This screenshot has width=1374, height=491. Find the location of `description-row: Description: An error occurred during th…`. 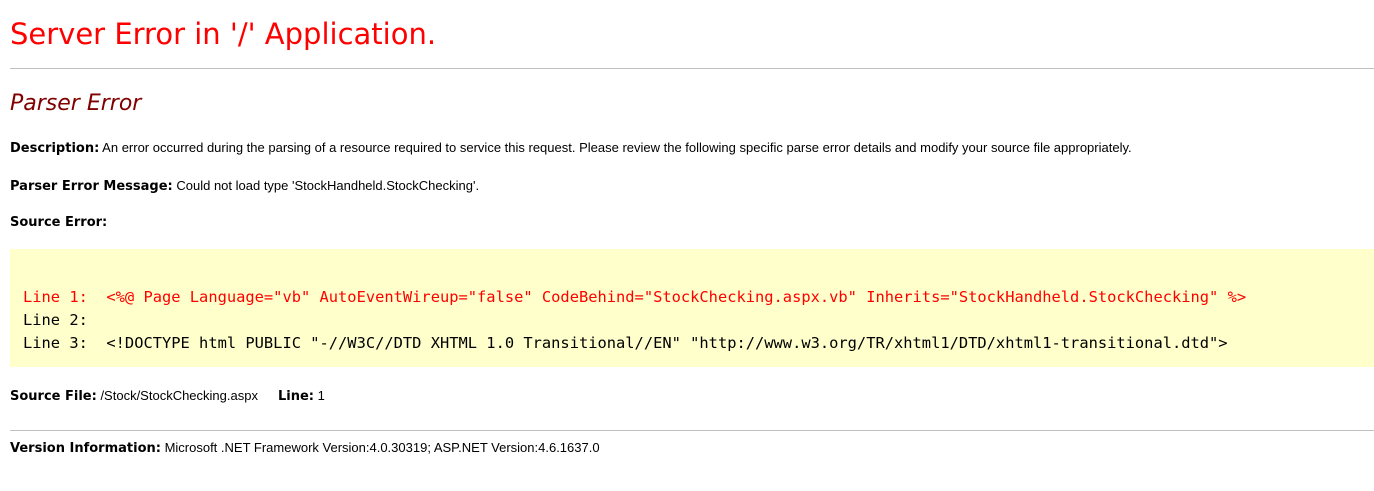

description-row: Description: An error occurred during th… is located at coordinates (571, 148).